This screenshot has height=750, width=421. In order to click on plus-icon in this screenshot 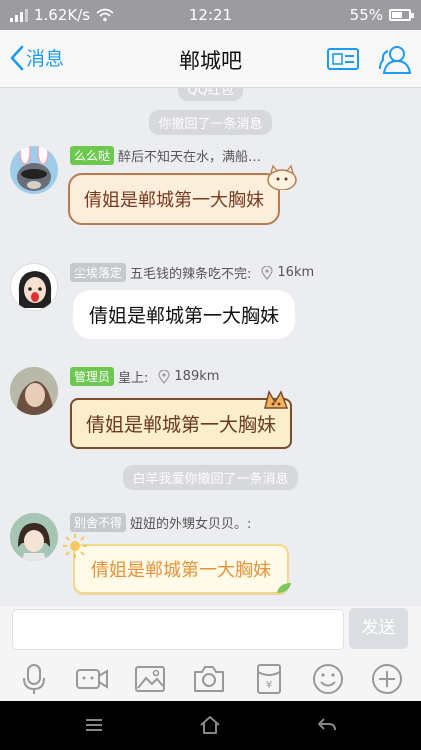, I will do `click(387, 679)`.